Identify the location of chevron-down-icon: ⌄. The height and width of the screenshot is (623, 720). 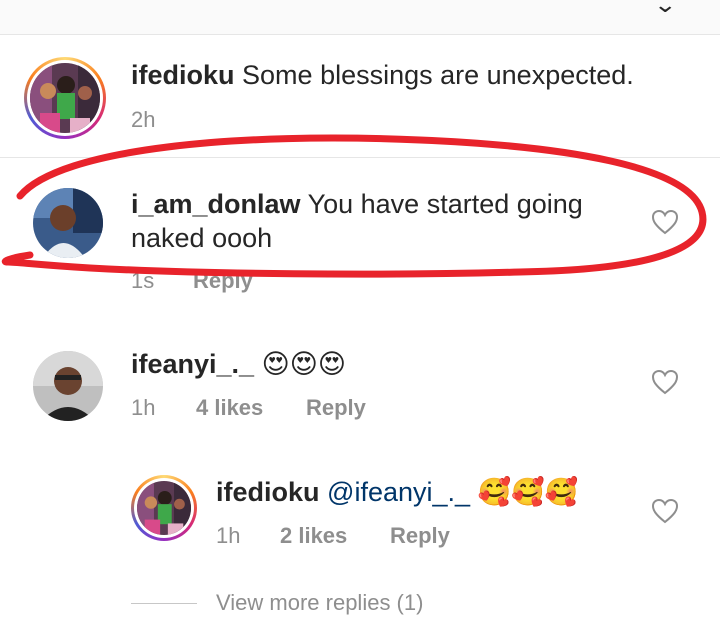
(665, 9).